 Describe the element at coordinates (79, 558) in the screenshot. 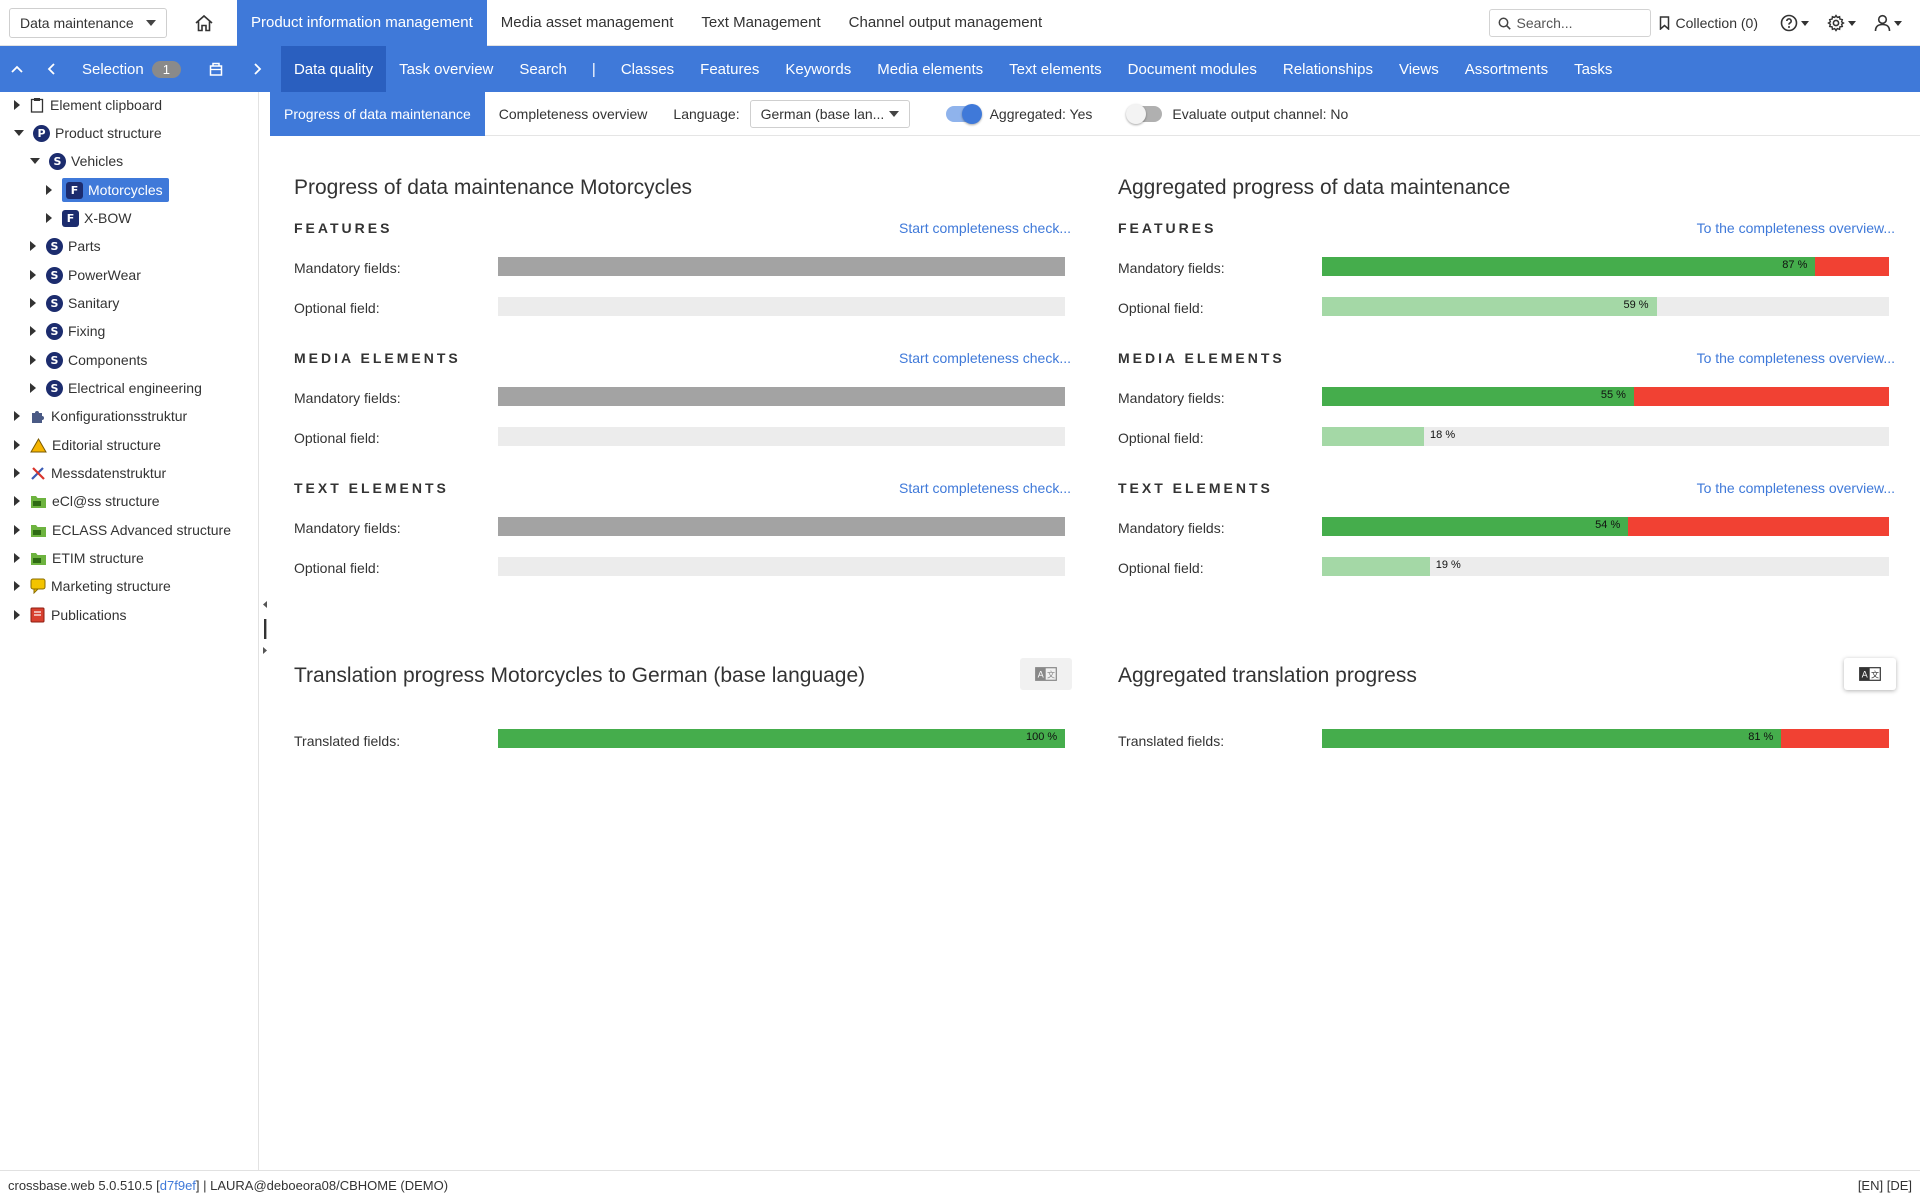

I see `tree-item-etim-structure: ETIM structure` at that location.